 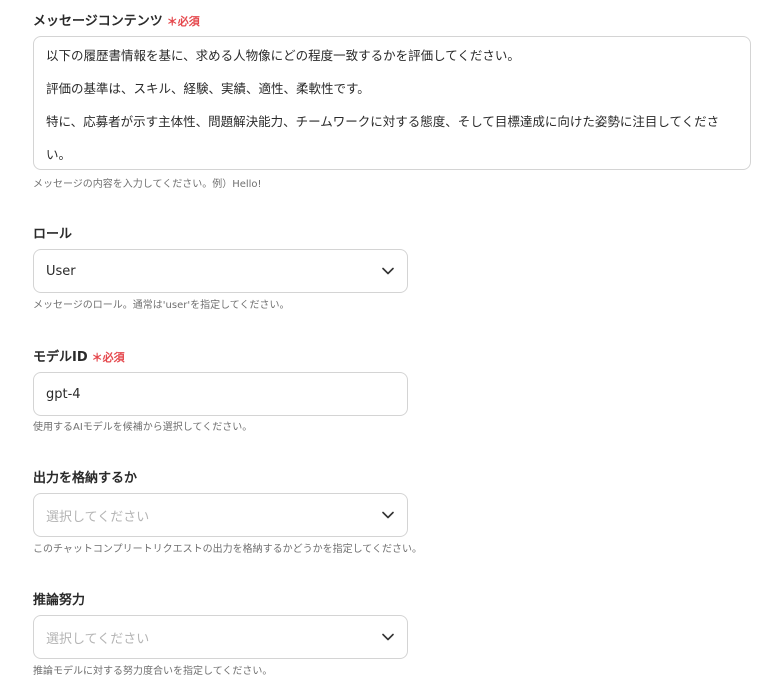 I want to click on model-id-label-text: モデルID, so click(x=60, y=357).